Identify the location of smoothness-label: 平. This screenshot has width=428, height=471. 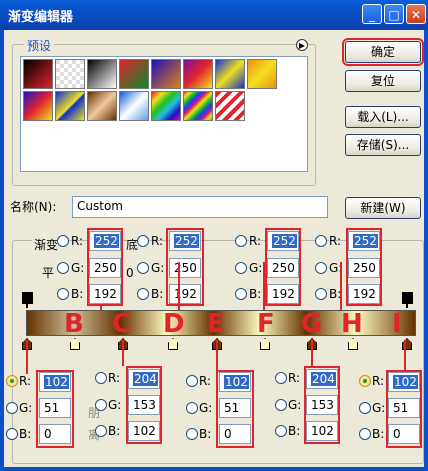
(48, 273).